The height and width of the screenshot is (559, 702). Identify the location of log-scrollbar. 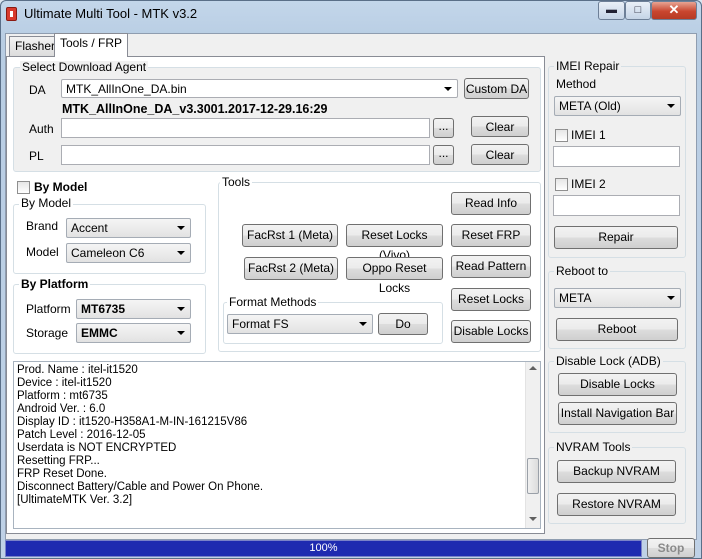
(532, 445).